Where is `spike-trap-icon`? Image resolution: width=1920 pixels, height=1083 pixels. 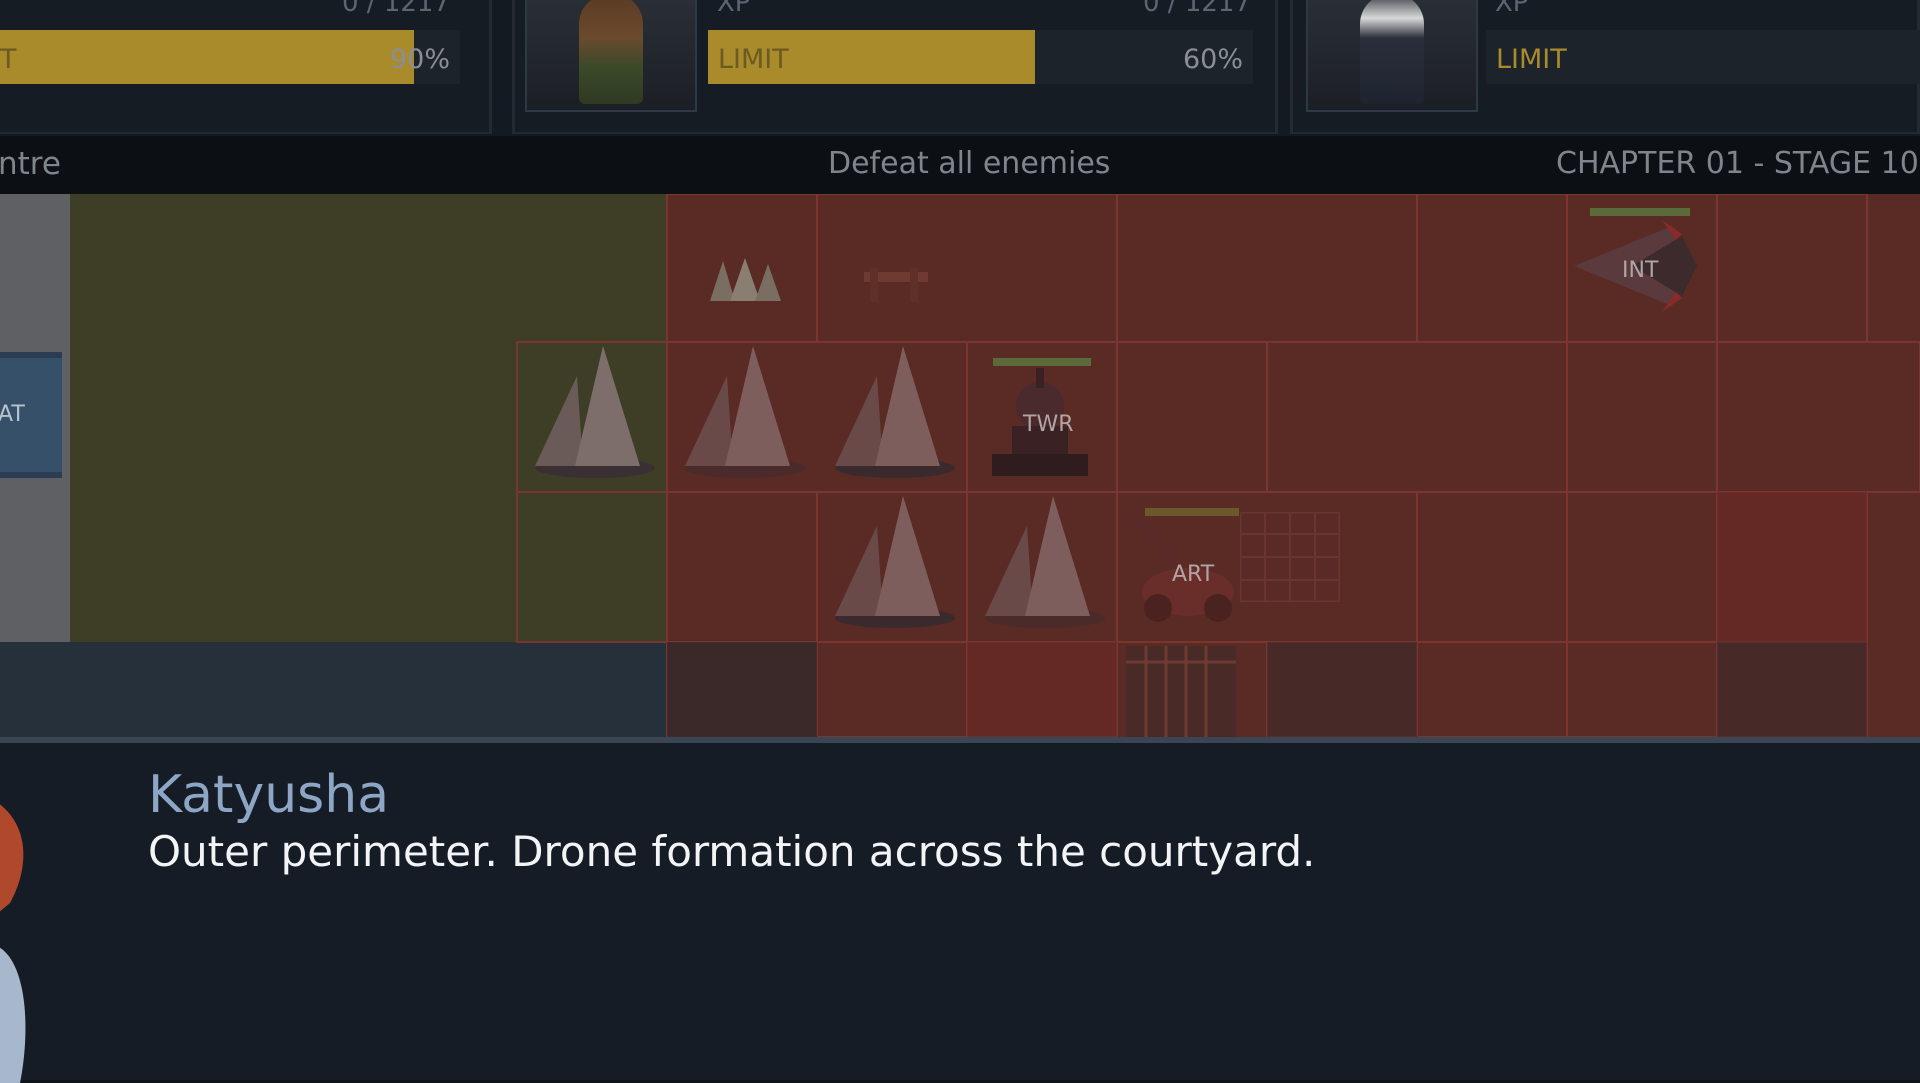 spike-trap-icon is located at coordinates (745, 279).